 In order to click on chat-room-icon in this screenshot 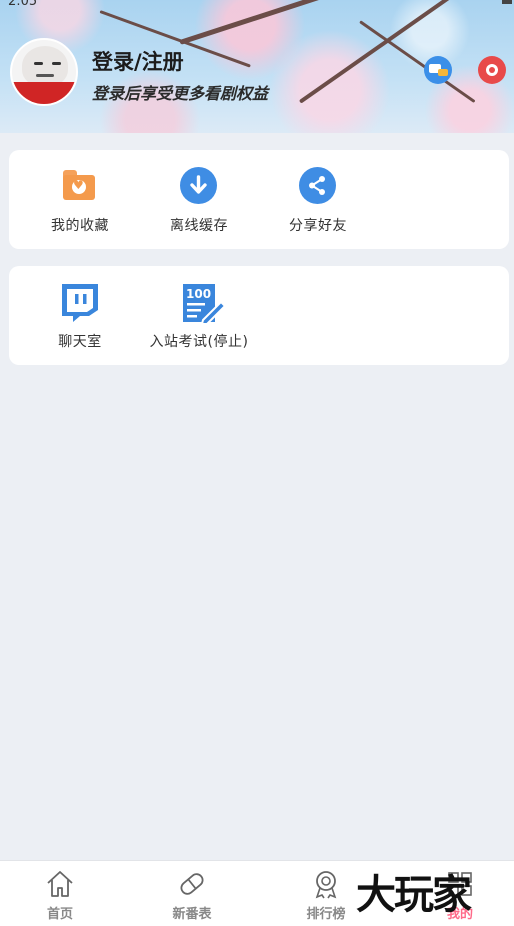, I will do `click(80, 303)`.